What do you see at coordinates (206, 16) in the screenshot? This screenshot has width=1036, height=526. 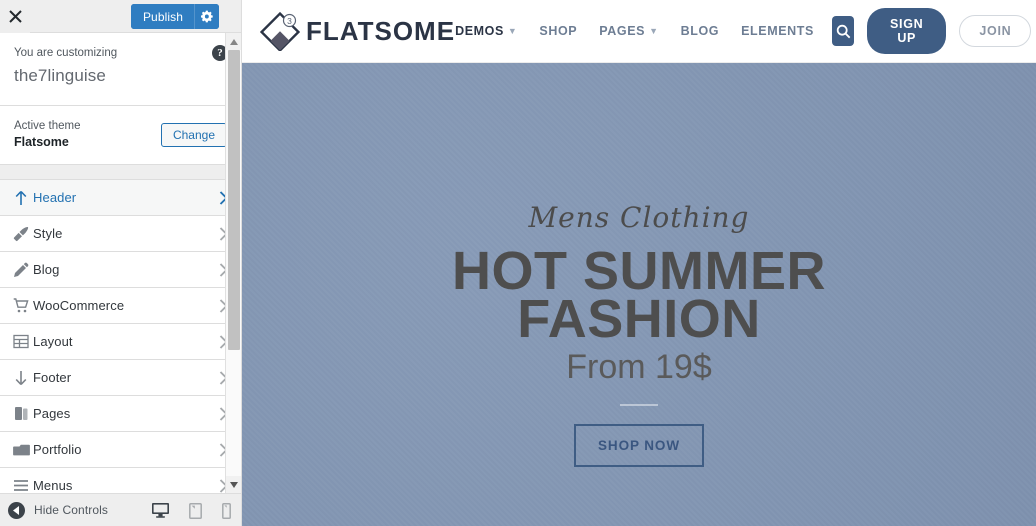 I see `gear-icon` at bounding box center [206, 16].